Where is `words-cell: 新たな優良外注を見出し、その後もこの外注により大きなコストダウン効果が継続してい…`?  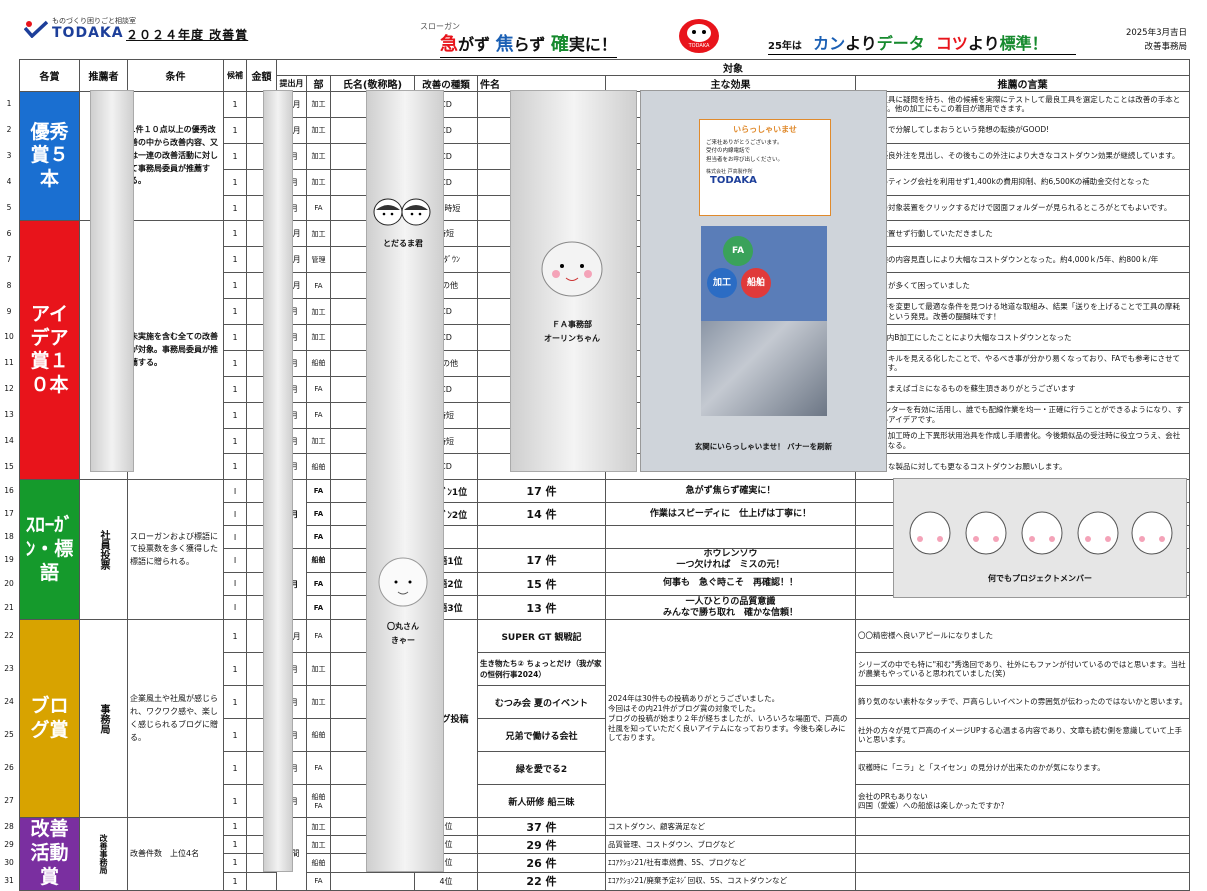
words-cell: 新たな優良外注を見出し、その後もこの外注により大きなコストダウン効果が継続してい… is located at coordinates (1022, 156).